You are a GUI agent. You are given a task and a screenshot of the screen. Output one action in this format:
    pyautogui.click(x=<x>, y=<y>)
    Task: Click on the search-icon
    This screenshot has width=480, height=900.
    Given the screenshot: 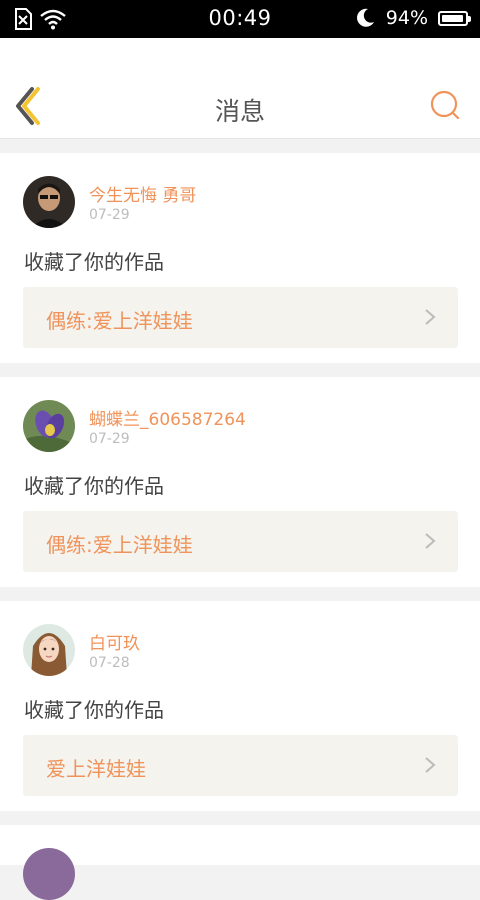 What is the action you would take?
    pyautogui.click(x=445, y=105)
    